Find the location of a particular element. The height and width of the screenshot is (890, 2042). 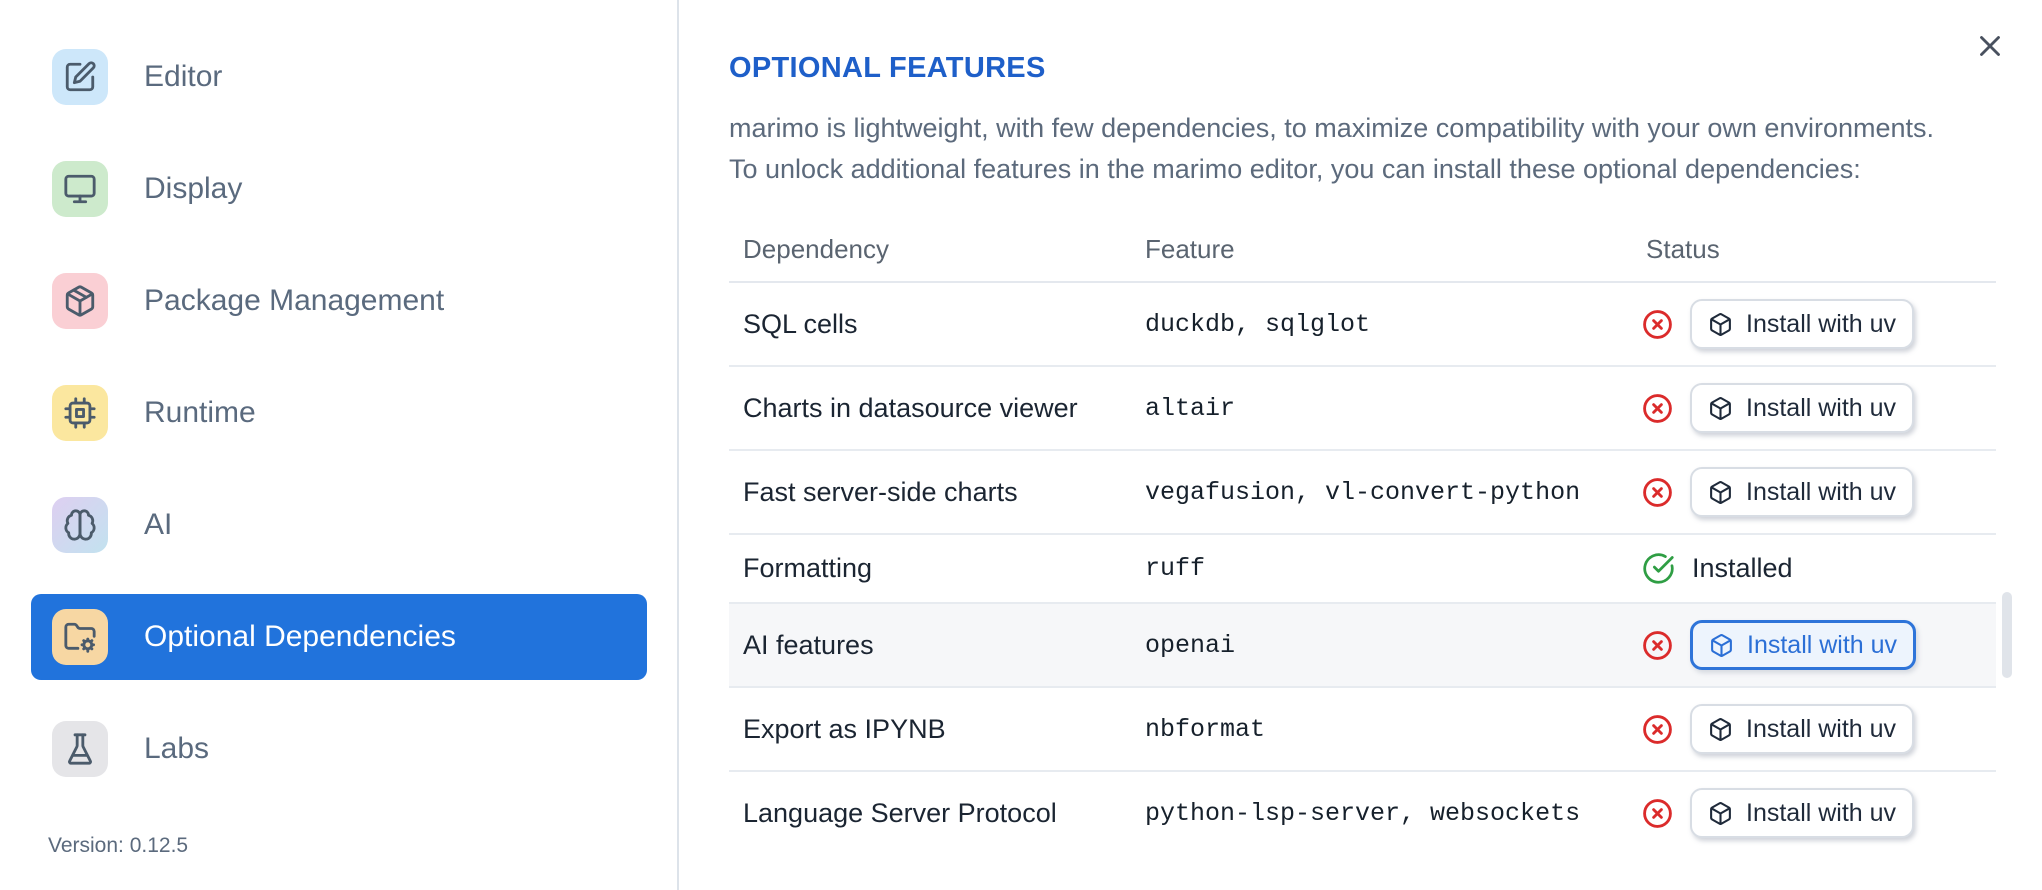

table-row: SQL cells duckdb, sqlglot Install with uv is located at coordinates (1362, 325).